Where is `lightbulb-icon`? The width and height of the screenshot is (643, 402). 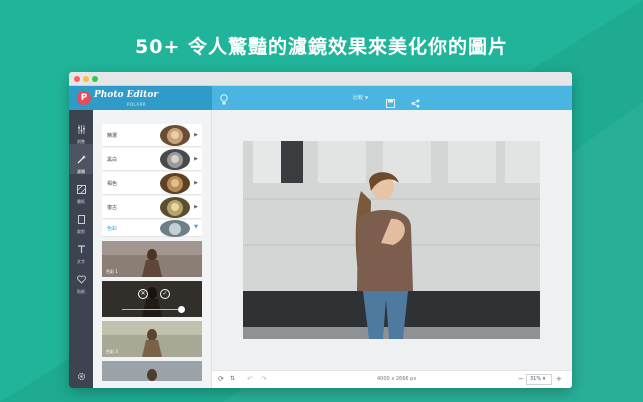
lightbulb-icon is located at coordinates (224, 100).